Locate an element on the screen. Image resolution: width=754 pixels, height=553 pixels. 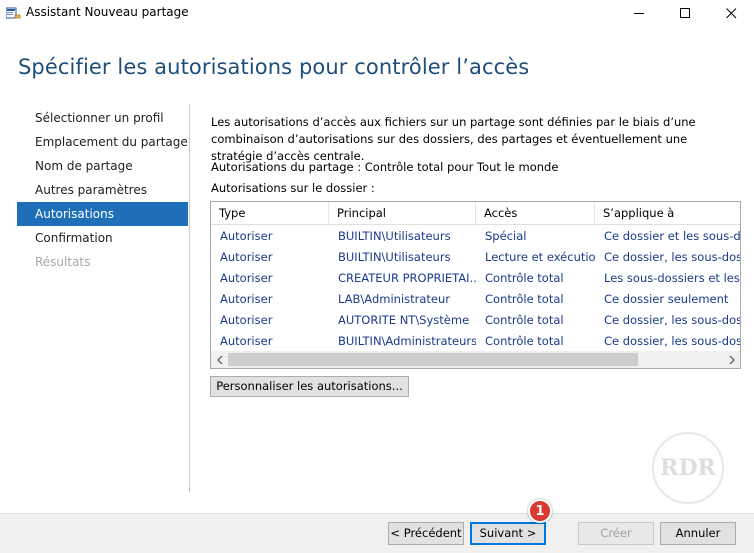
chevron-right-icon is located at coordinates (732, 359).